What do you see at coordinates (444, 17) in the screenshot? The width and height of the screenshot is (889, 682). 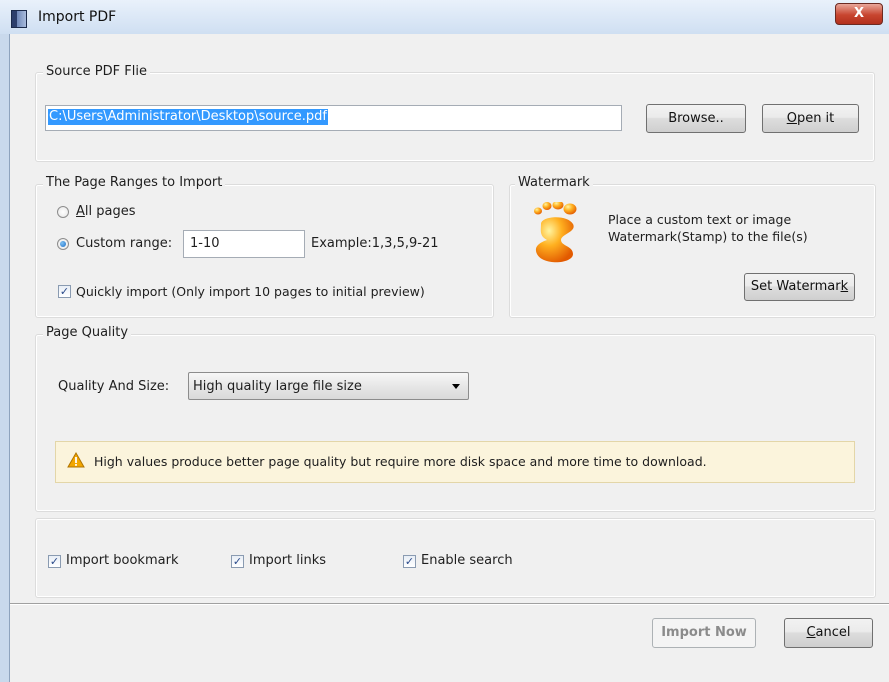 I see `title-bar: Import PDF X` at bounding box center [444, 17].